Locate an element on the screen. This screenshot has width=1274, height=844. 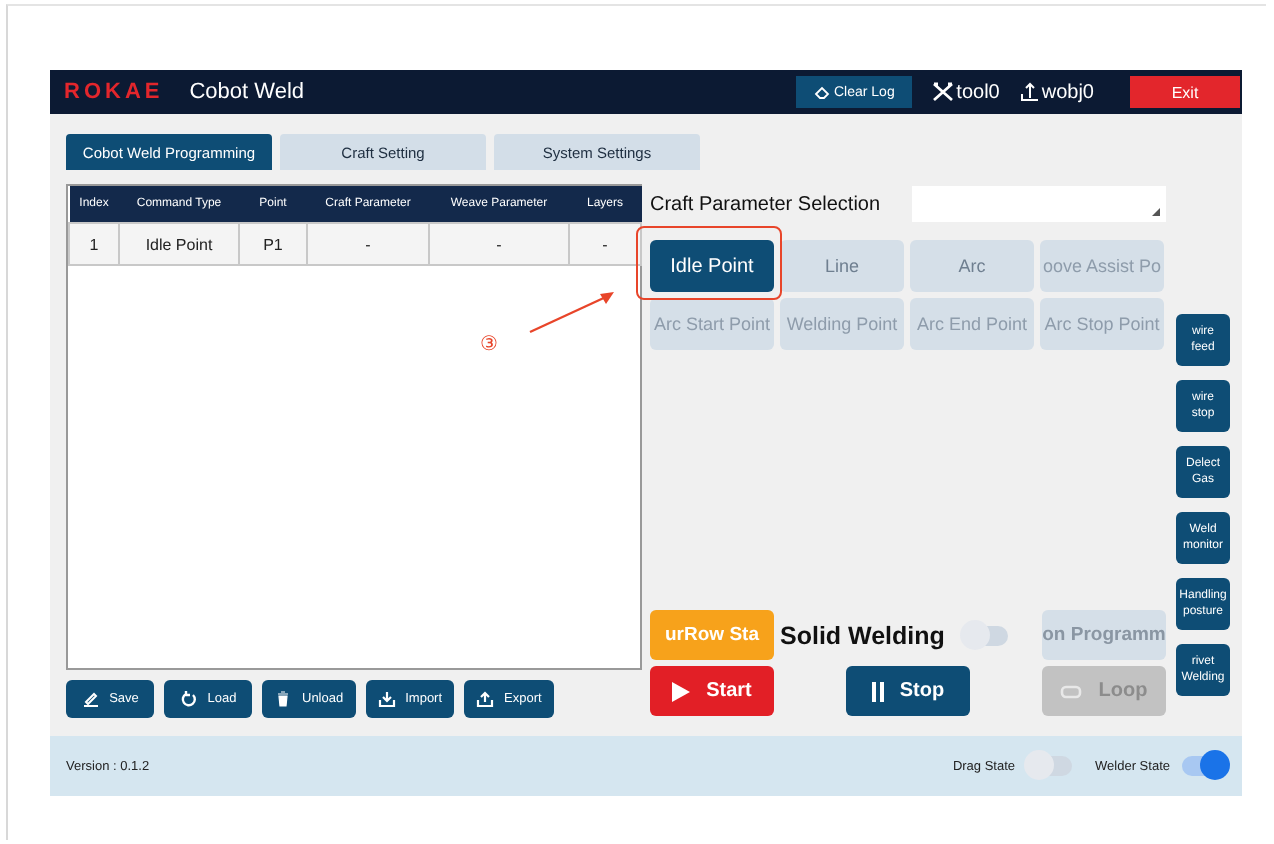
pencil-icon is located at coordinates (90, 699).